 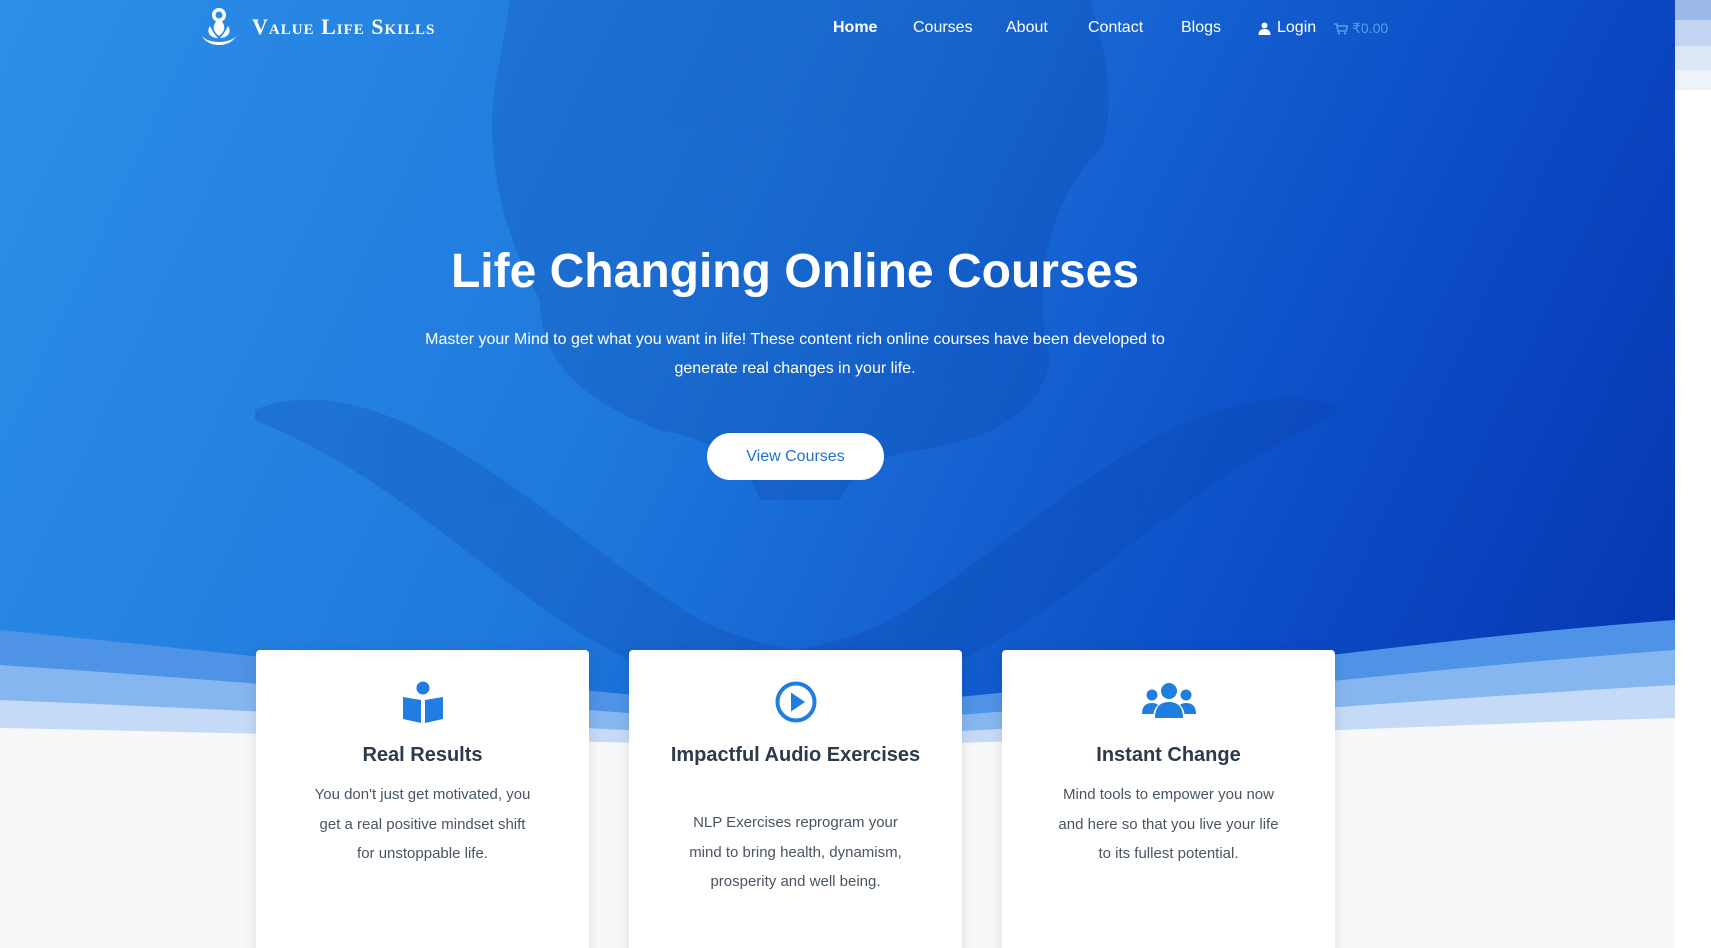 I want to click on nav-item-home: Home, so click(x=855, y=28).